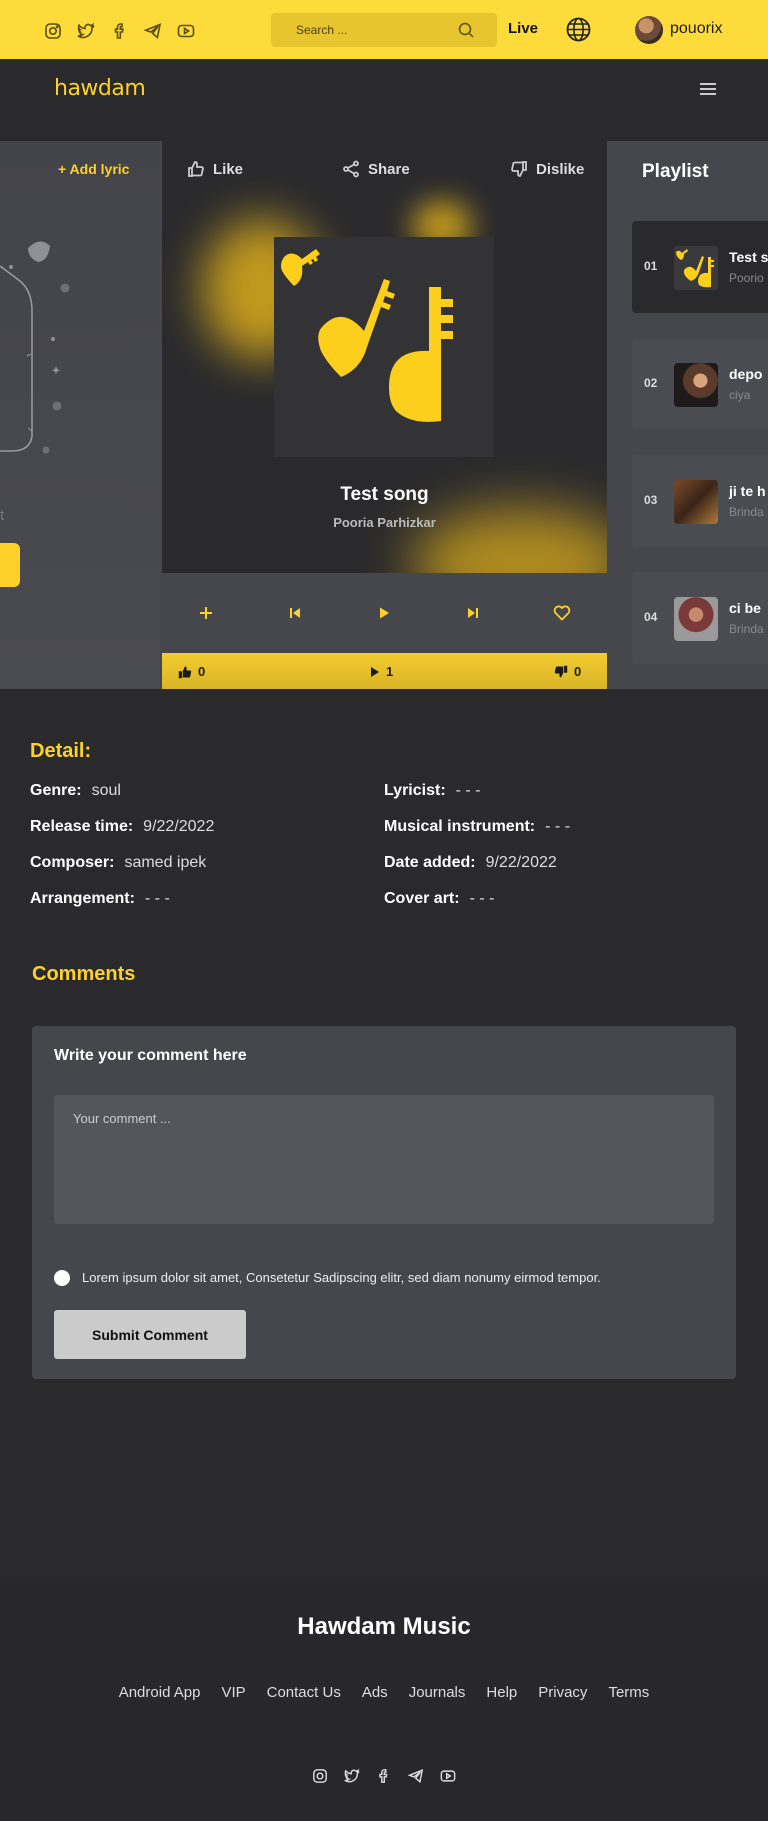 This screenshot has height=1821, width=768. I want to click on detail-genre-label: Genre:, so click(56, 790).